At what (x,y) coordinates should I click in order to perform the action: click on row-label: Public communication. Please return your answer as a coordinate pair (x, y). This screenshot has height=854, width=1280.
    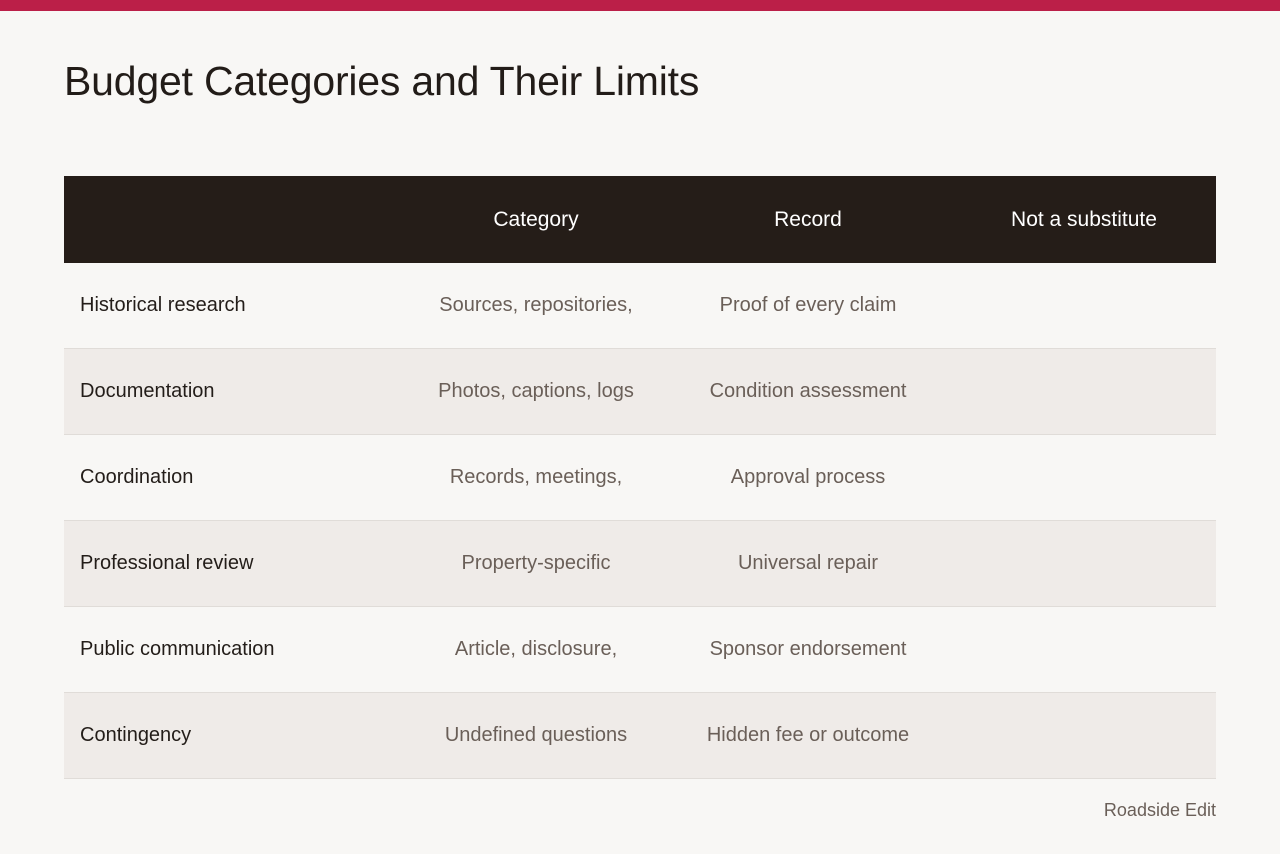
    Looking at the image, I should click on (177, 649).